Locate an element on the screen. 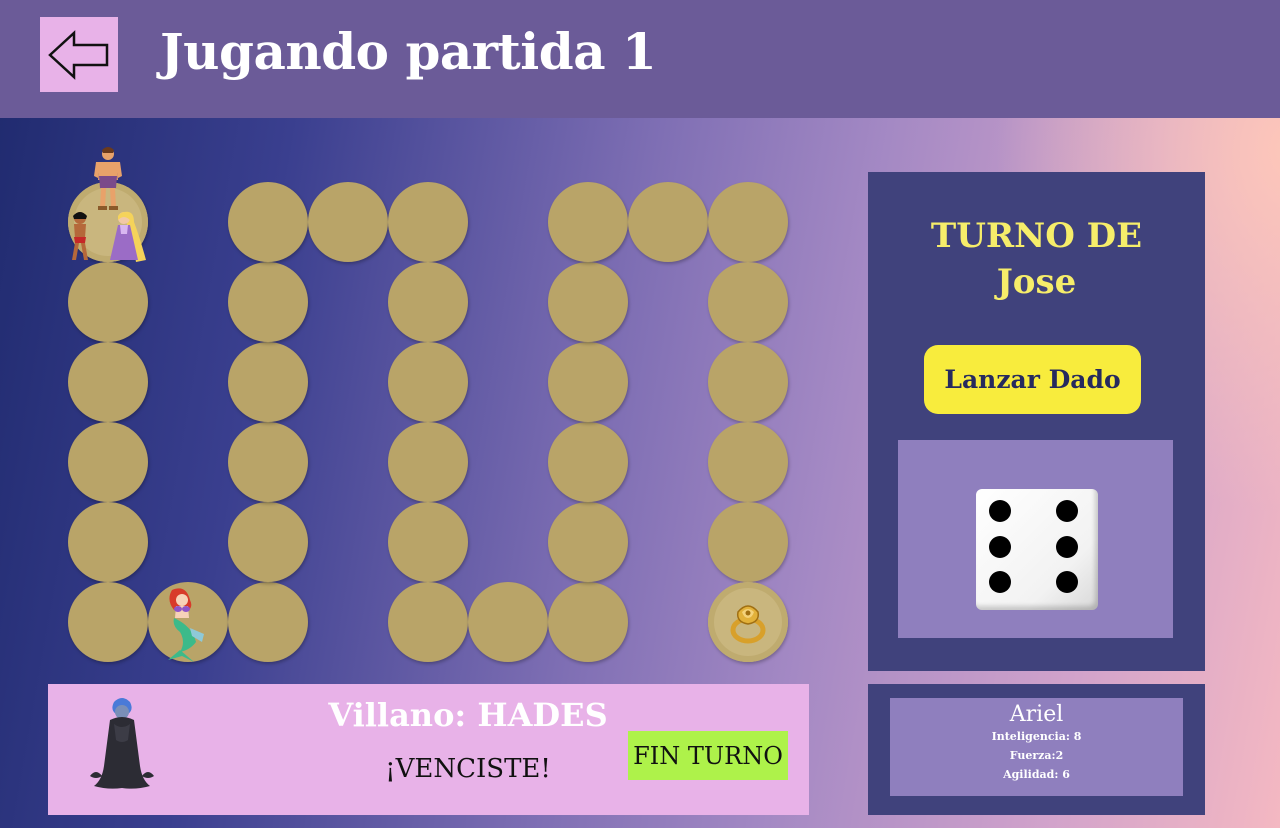  character-name: Ariel is located at coordinates (1036, 714).